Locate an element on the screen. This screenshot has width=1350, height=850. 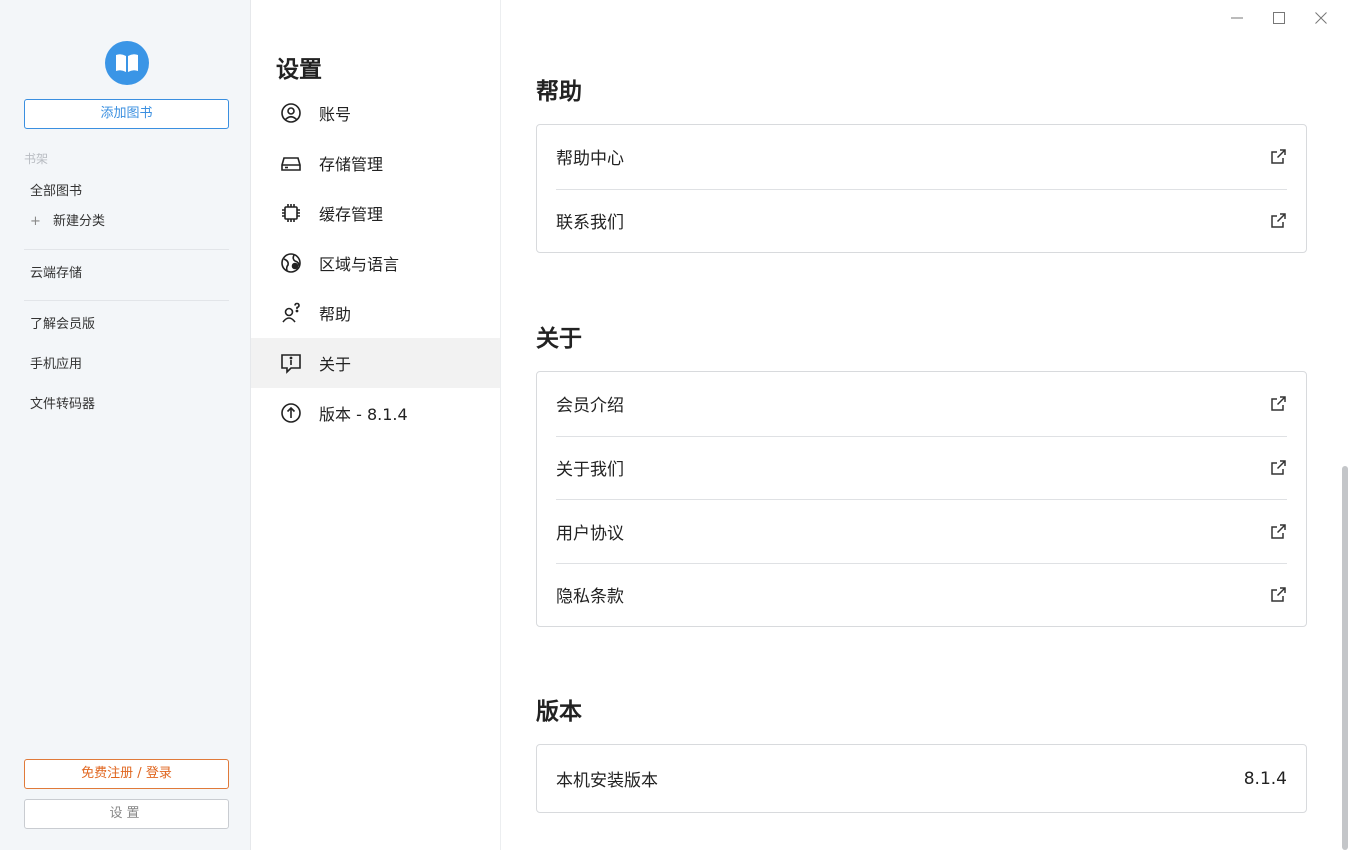
nav-item-storage: 存储管理 is located at coordinates (375, 163).